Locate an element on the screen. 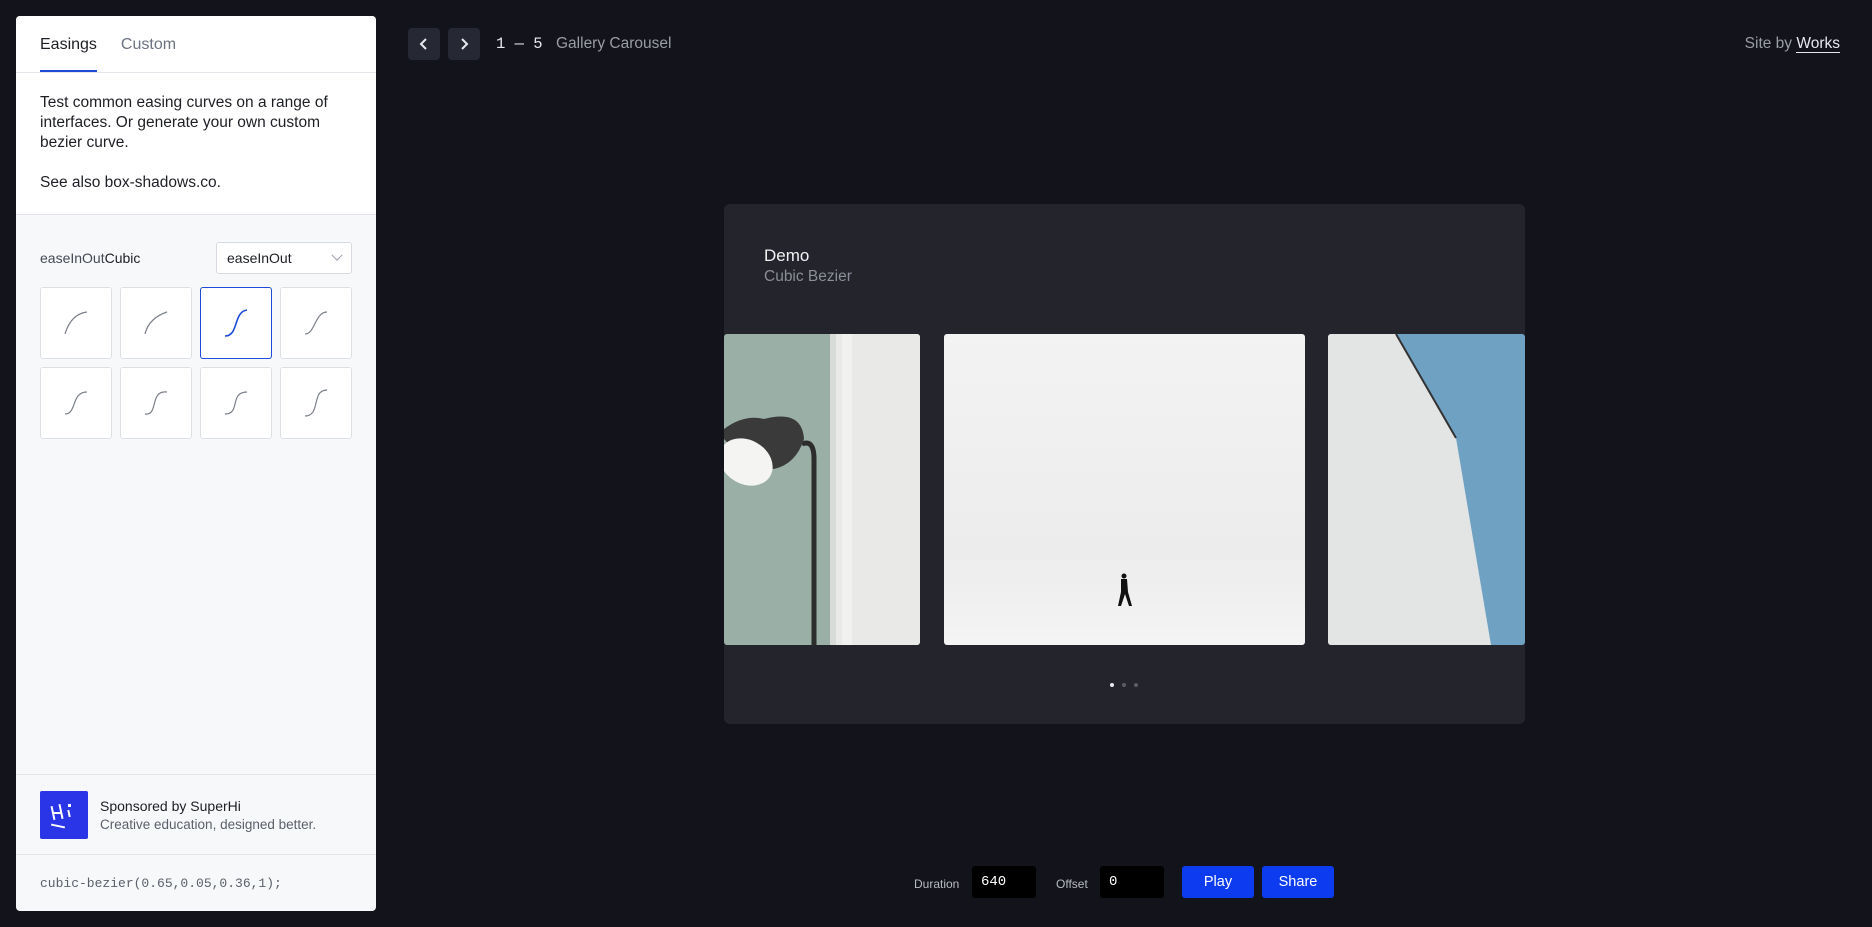 The height and width of the screenshot is (927, 1872). easing-name: easeInOutCubic is located at coordinates (90, 258).